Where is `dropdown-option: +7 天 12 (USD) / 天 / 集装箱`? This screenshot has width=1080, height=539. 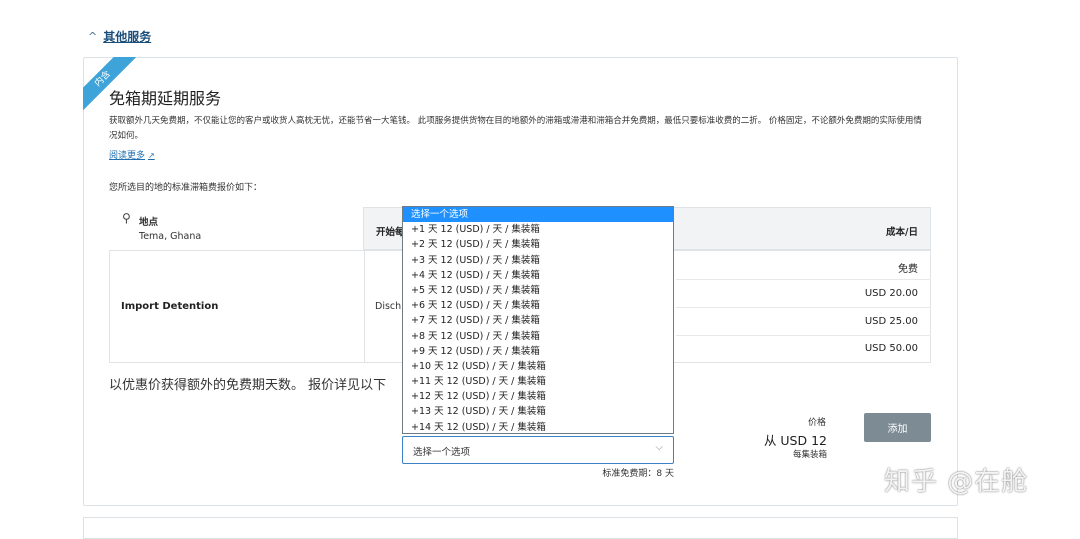 dropdown-option: +7 天 12 (USD) / 天 / 集装箱 is located at coordinates (538, 320).